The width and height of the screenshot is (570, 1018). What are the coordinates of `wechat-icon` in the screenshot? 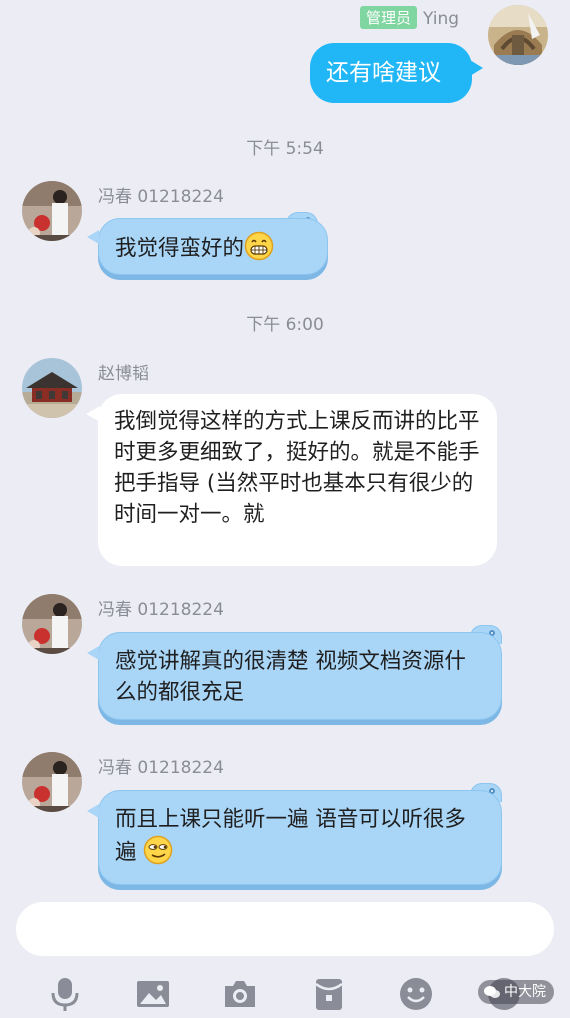 It's located at (492, 992).